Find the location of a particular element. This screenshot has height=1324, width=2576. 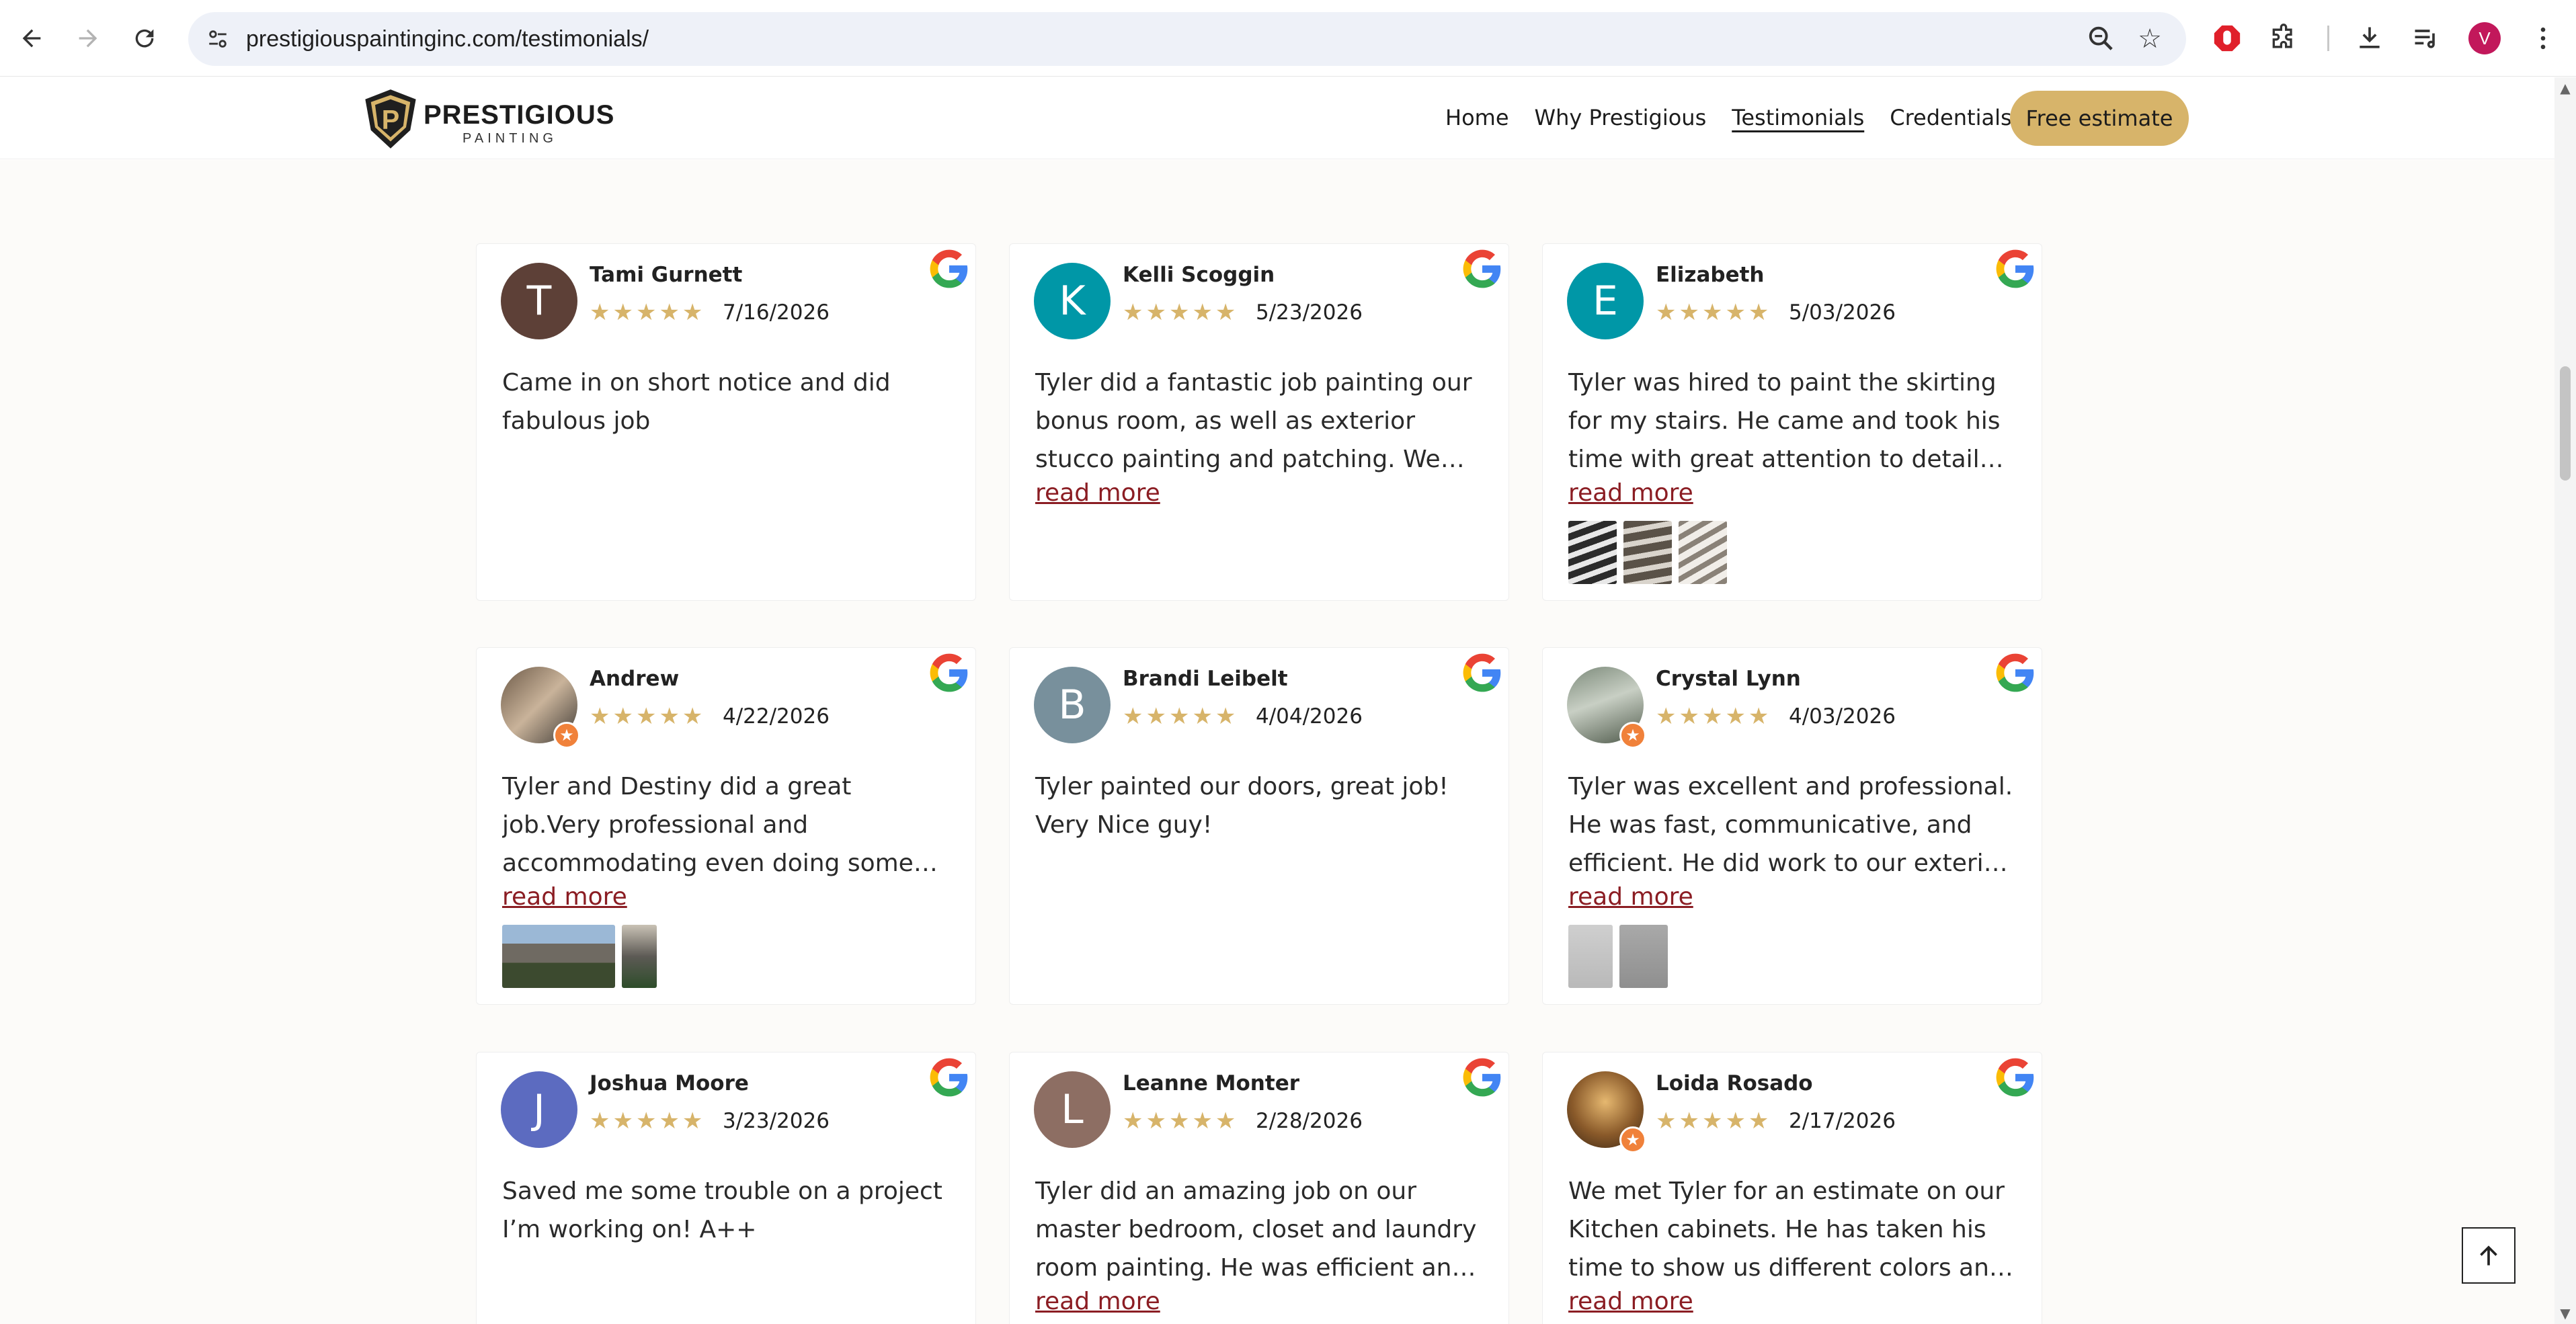

review-date: 4/03/2026 is located at coordinates (1842, 717).